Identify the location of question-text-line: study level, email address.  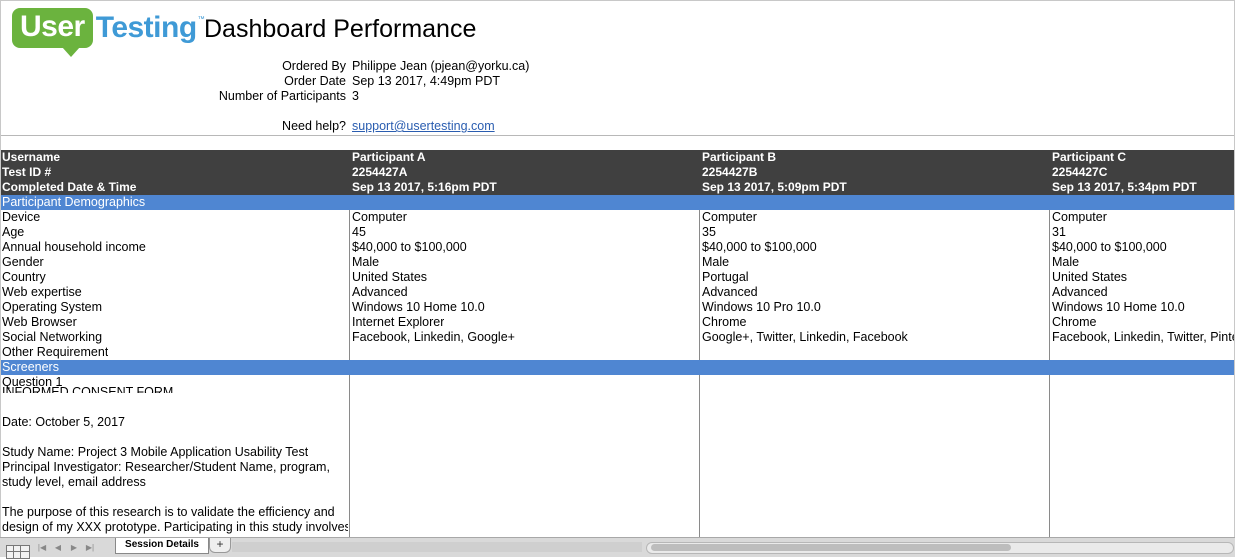
(74, 482).